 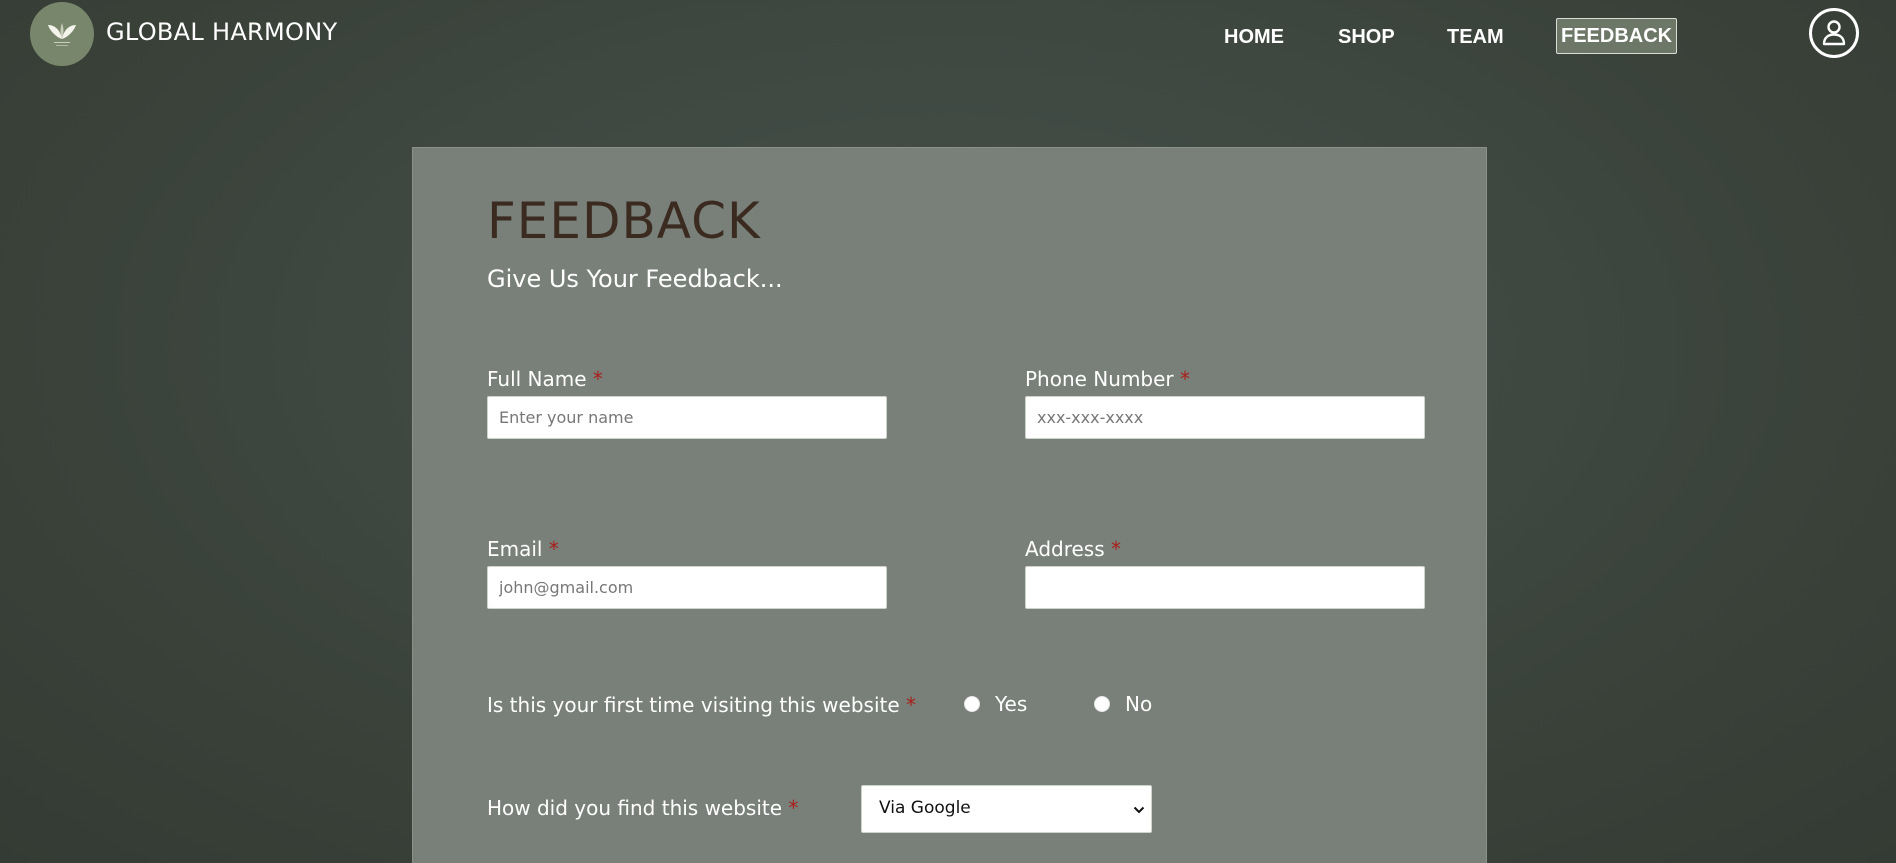 I want to click on radio-yes, so click(x=972, y=704).